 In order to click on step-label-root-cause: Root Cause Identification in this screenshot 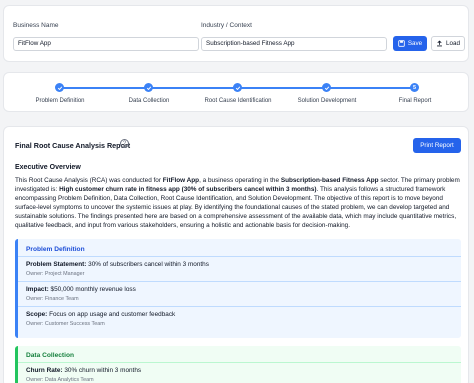, I will do `click(238, 101)`.